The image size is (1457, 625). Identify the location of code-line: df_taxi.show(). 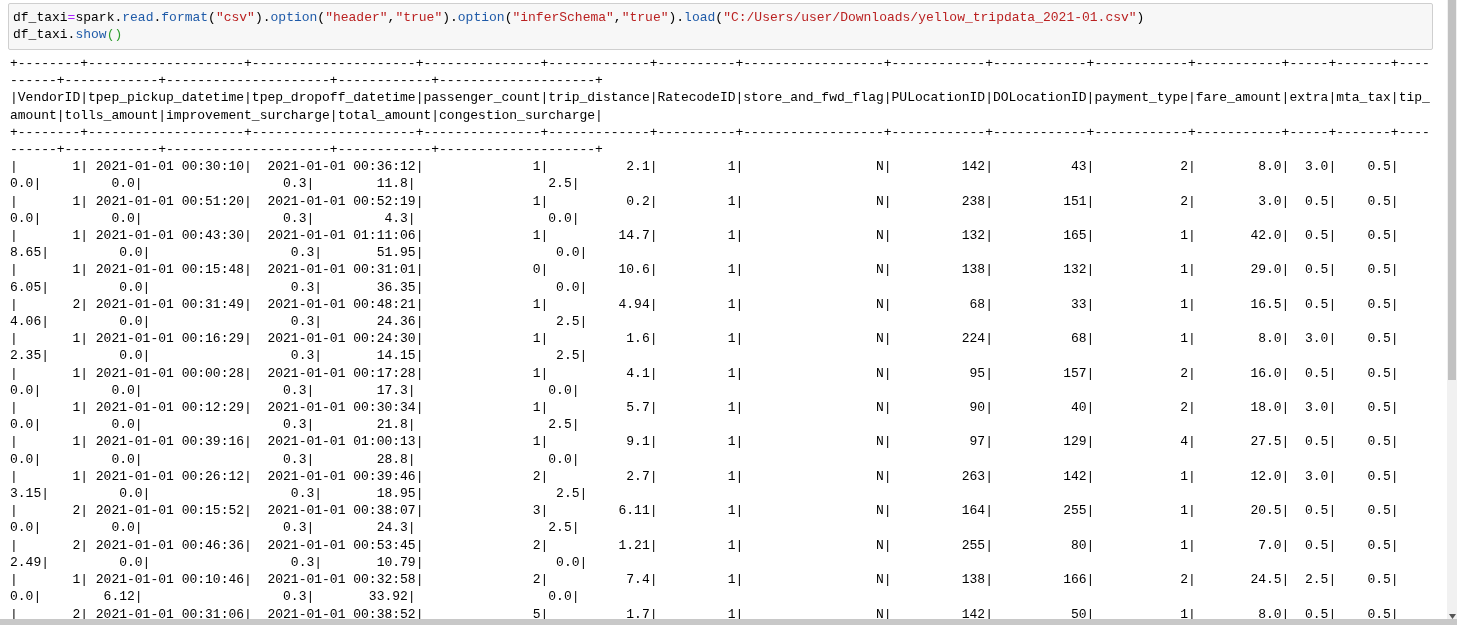
(68, 34).